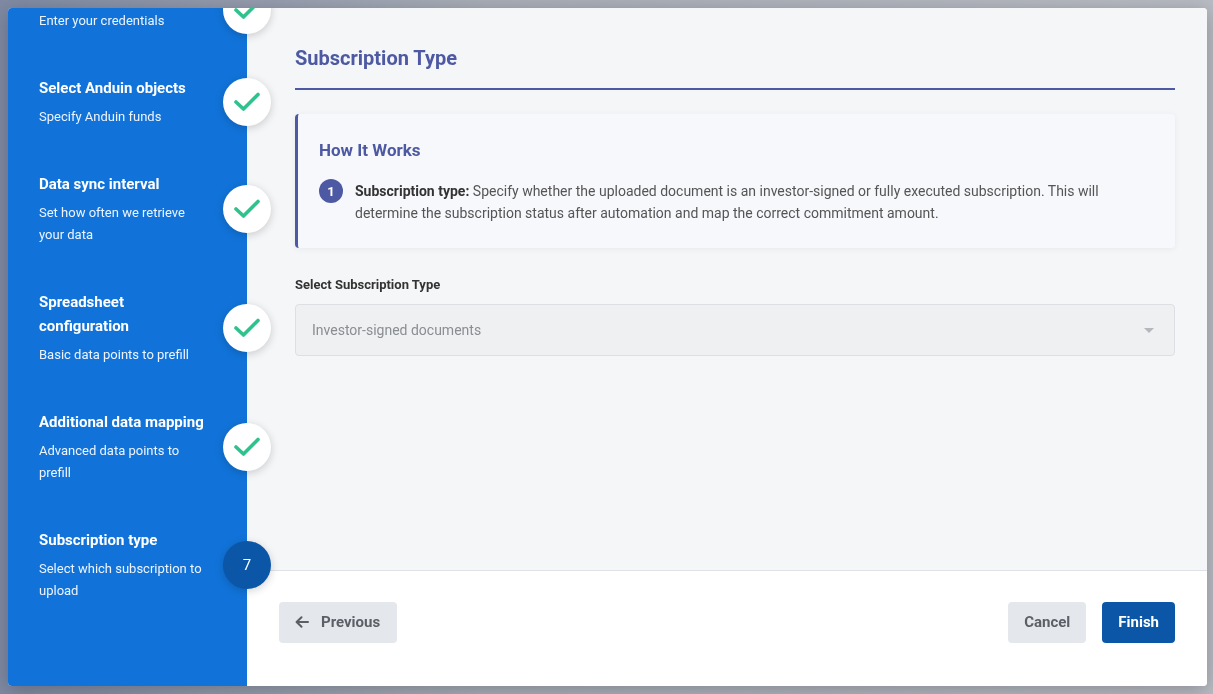  Describe the element at coordinates (1138, 622) in the screenshot. I see `finish-button: Finish` at that location.